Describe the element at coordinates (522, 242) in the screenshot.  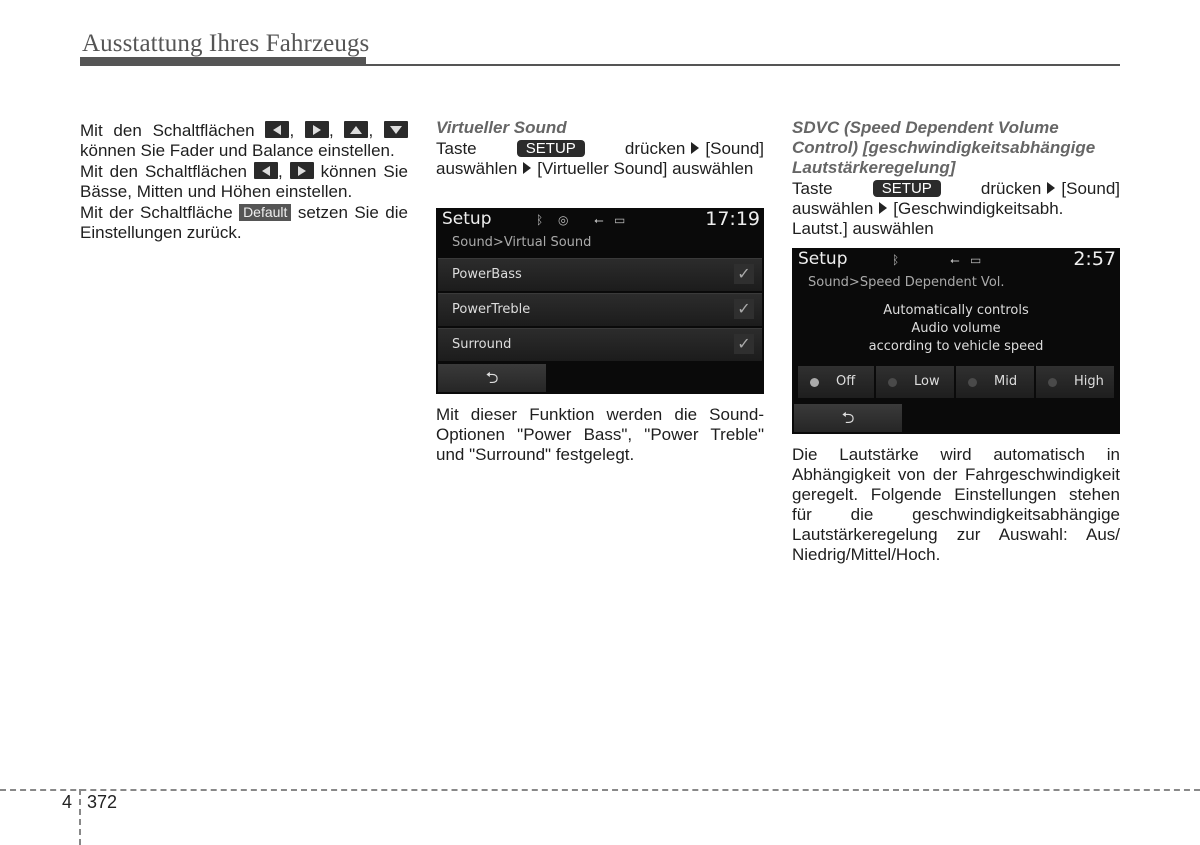
I see `breadcrumb: Sound>Virtual Sound` at that location.